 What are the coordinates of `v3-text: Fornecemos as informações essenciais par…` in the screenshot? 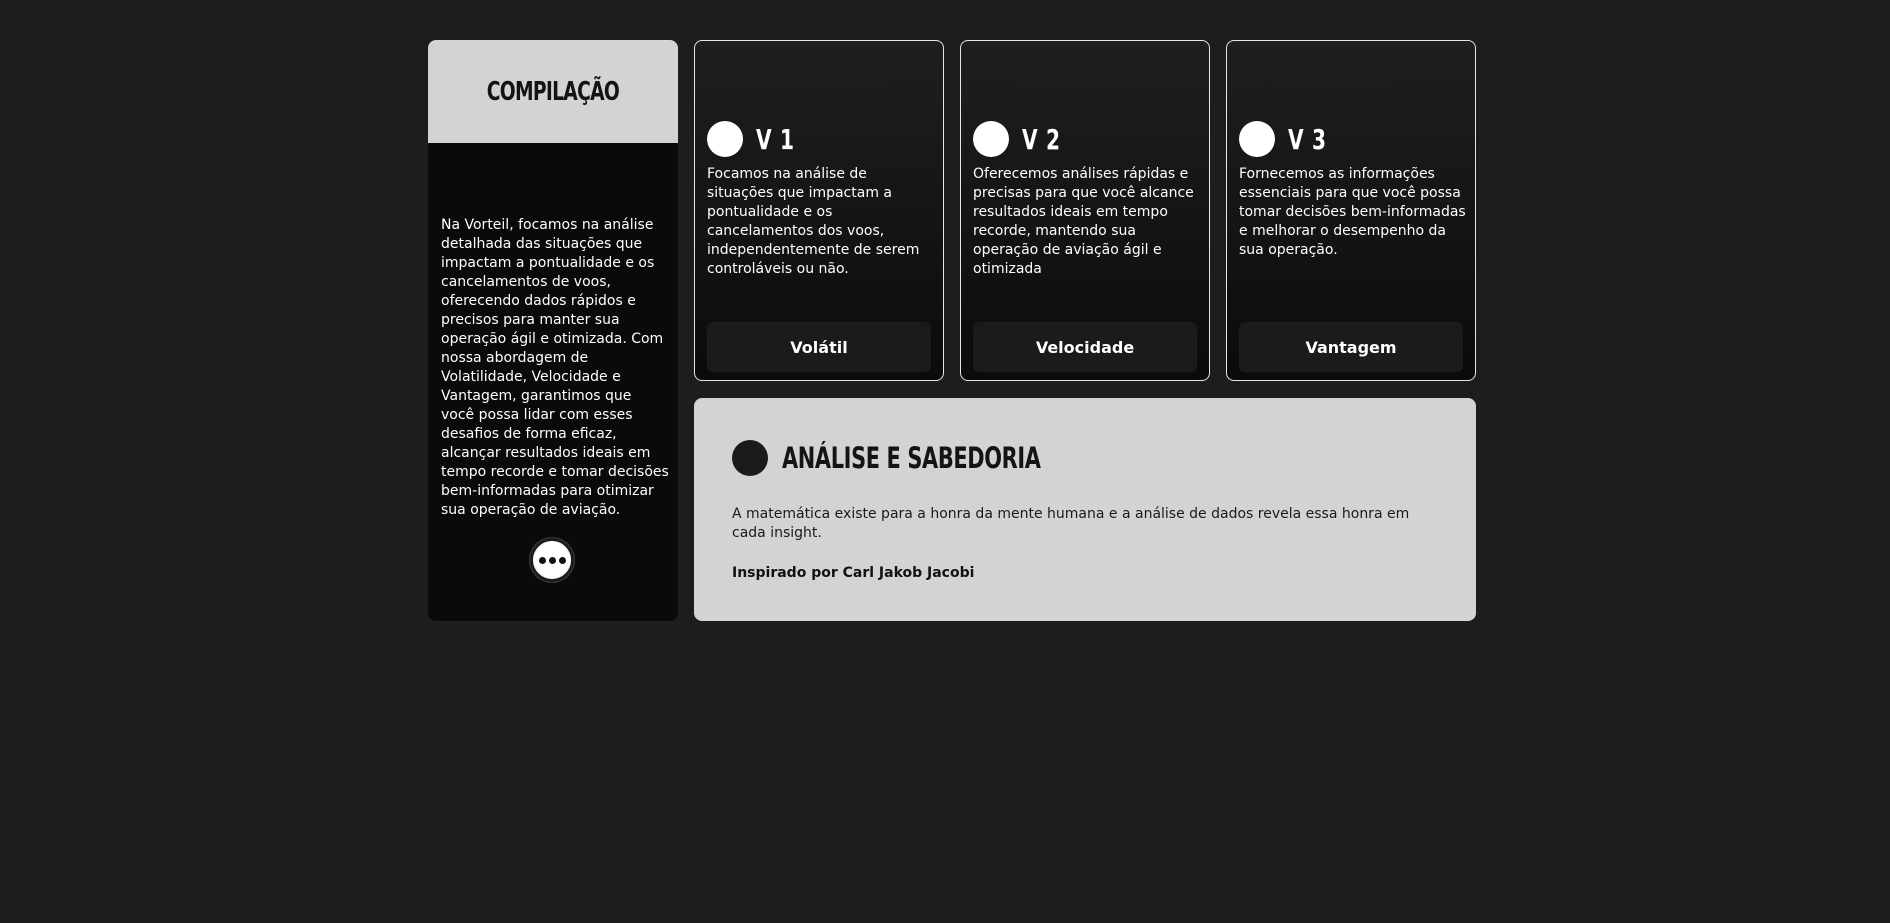 It's located at (1352, 212).